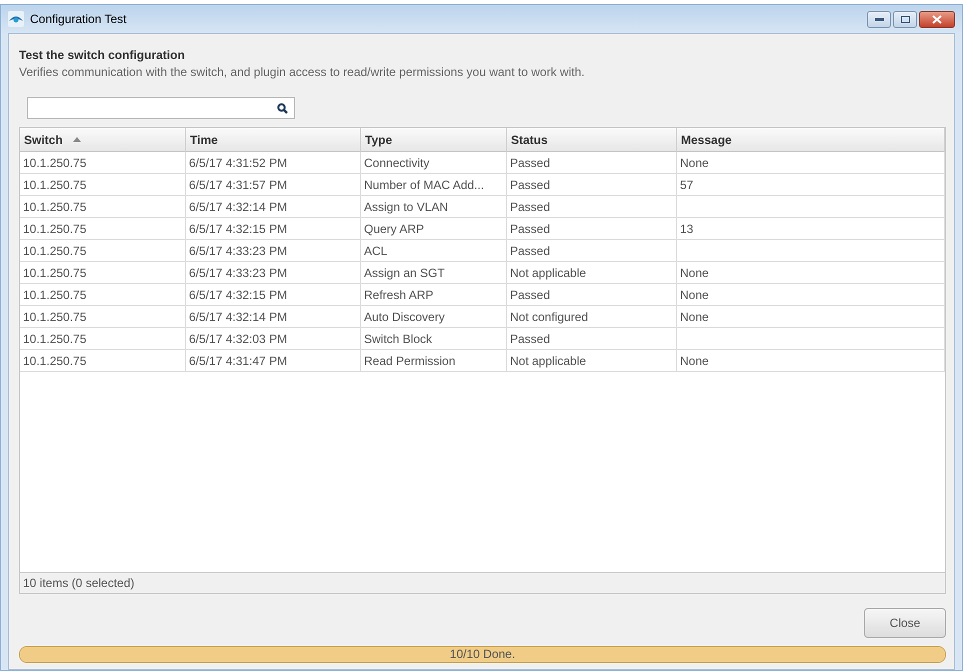 This screenshot has height=671, width=963. Describe the element at coordinates (592, 317) in the screenshot. I see `table-cell: Not configured` at that location.